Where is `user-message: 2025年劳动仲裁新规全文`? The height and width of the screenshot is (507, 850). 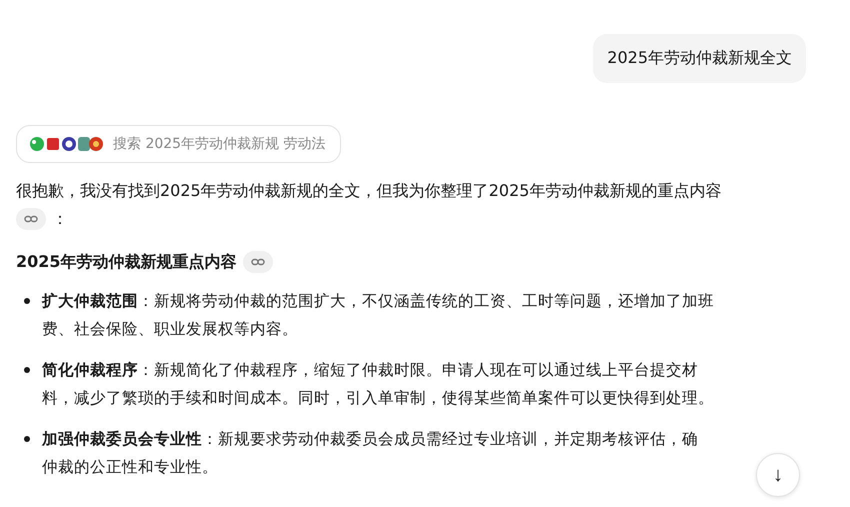 user-message: 2025年劳动仲裁新规全文 is located at coordinates (699, 58).